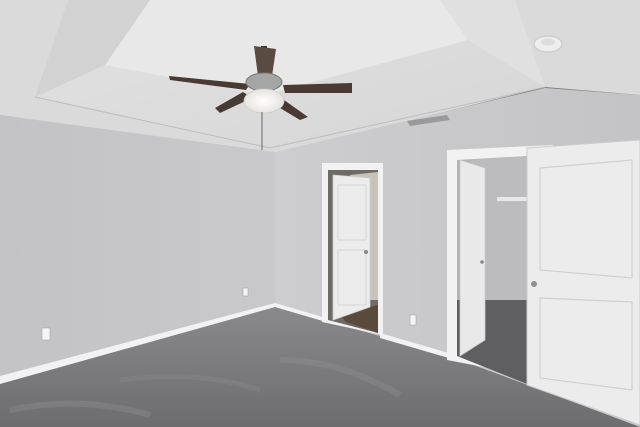 This screenshot has height=427, width=640. Describe the element at coordinates (534, 284) in the screenshot. I see `closet-open-door-knob` at that location.